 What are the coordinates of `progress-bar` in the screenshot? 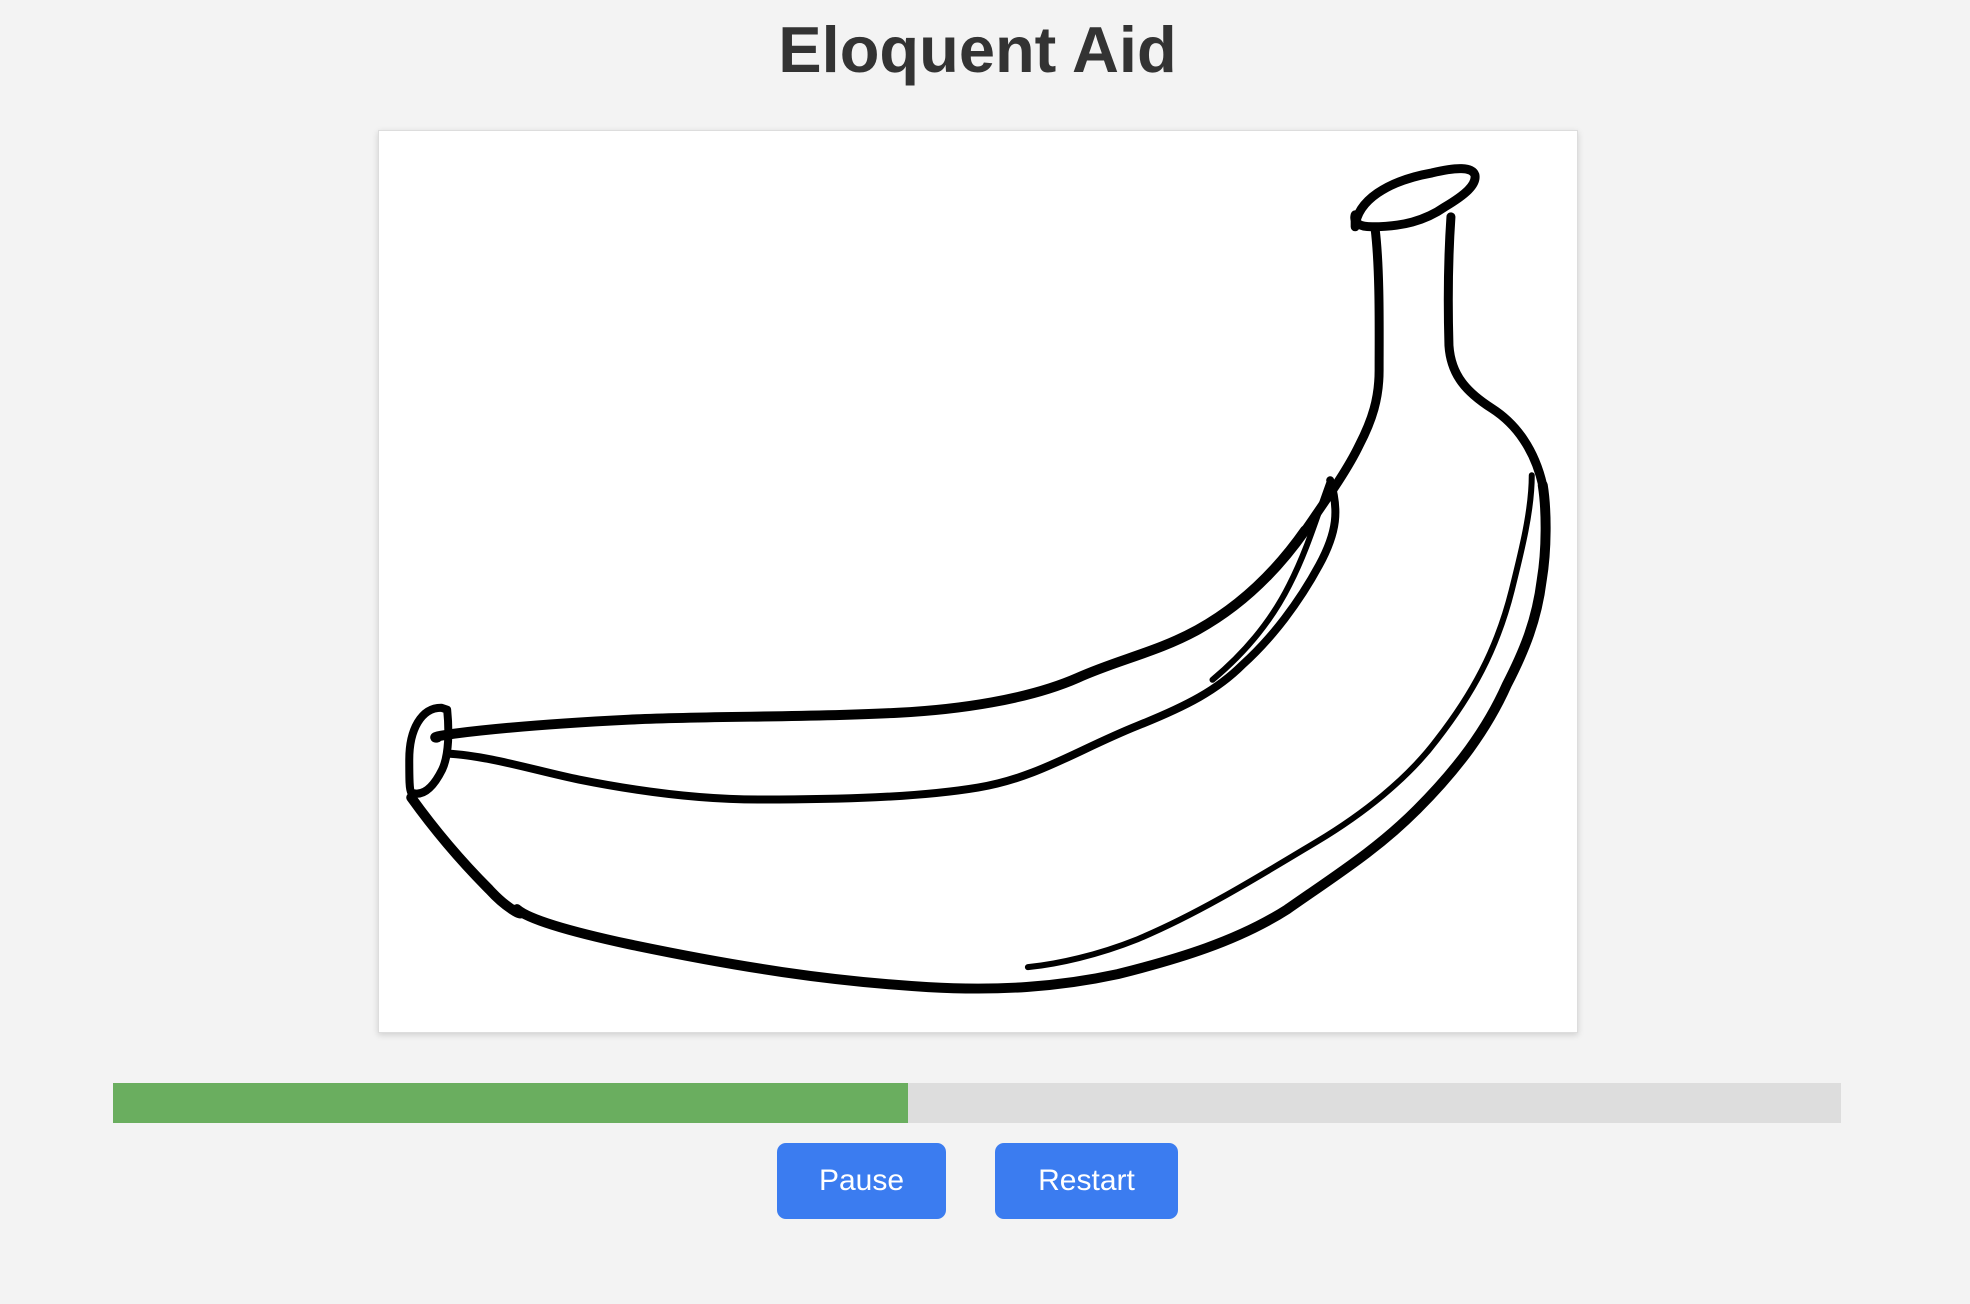 It's located at (977, 1103).